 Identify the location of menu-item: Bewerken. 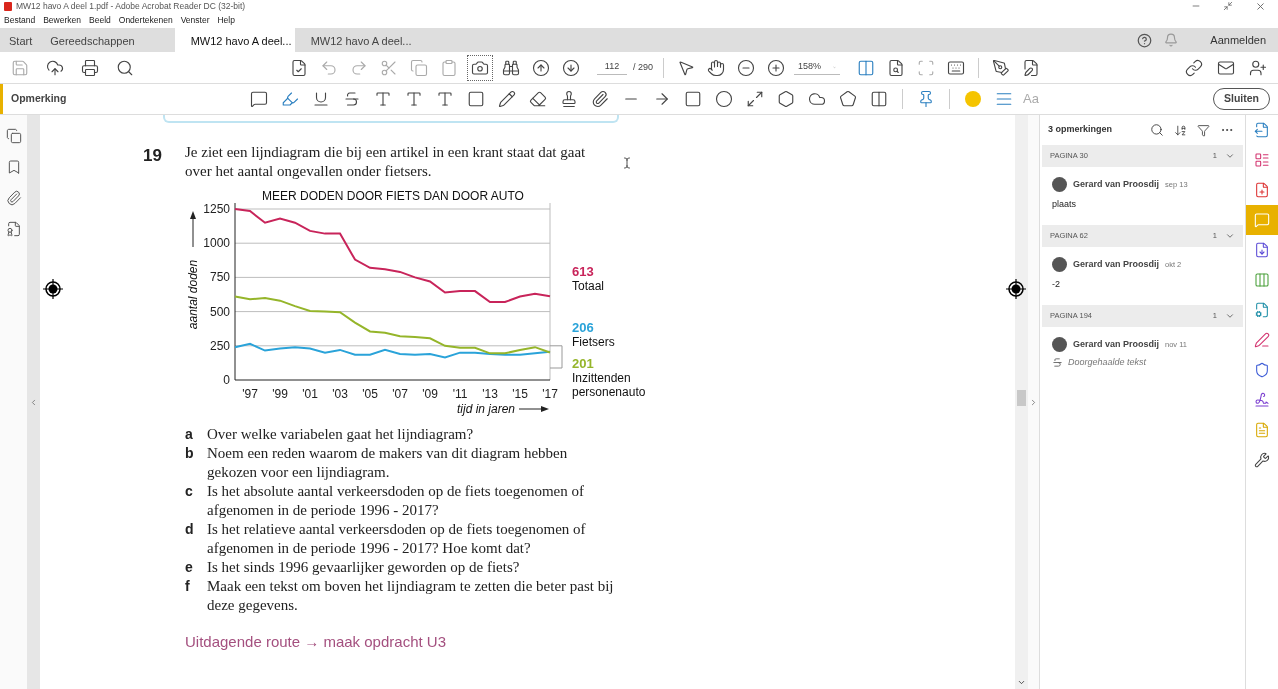
(62, 20).